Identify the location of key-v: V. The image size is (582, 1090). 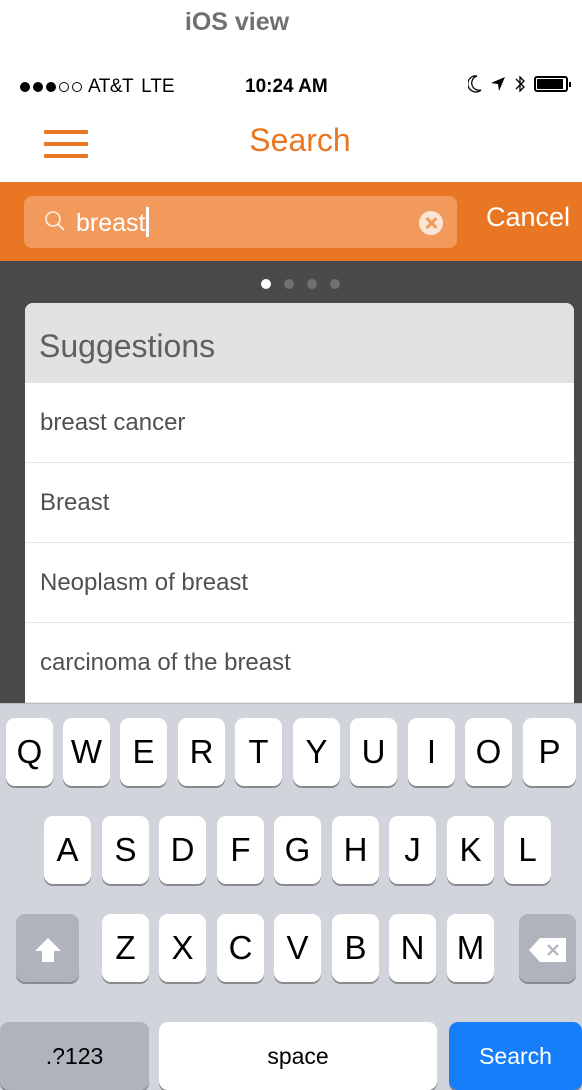
(297, 948).